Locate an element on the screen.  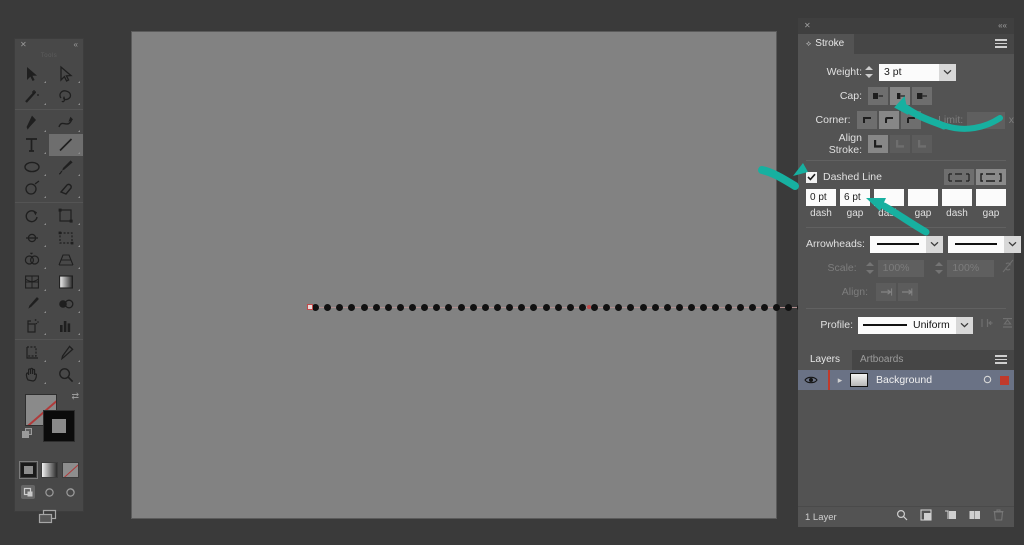
butt-cap-button is located at coordinates (878, 96).